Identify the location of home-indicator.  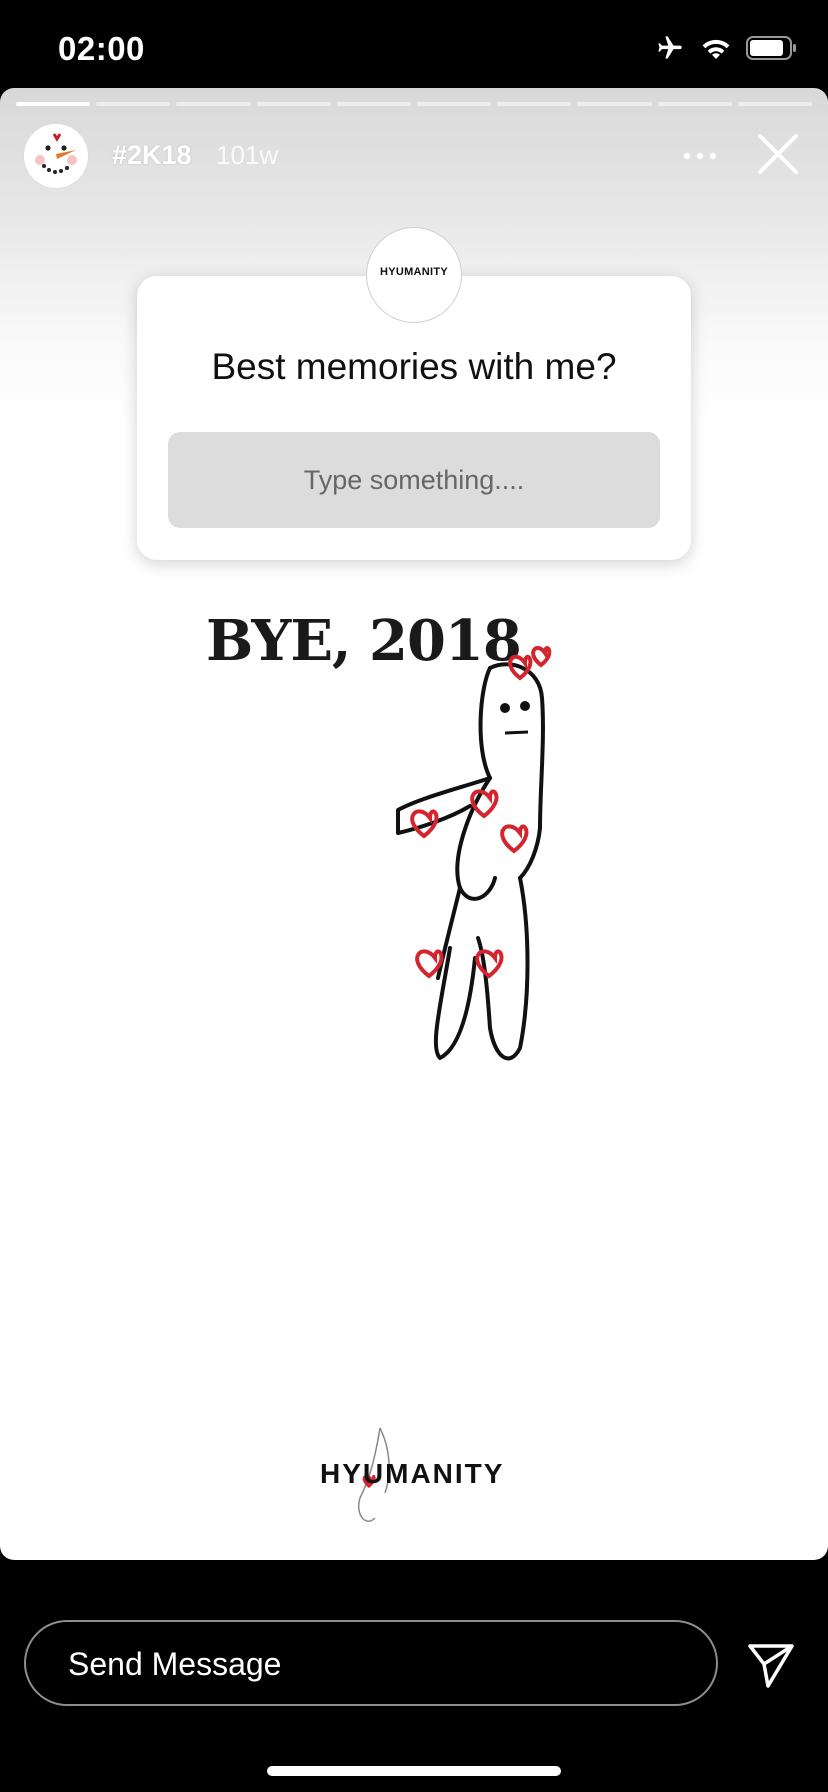
(414, 1771).